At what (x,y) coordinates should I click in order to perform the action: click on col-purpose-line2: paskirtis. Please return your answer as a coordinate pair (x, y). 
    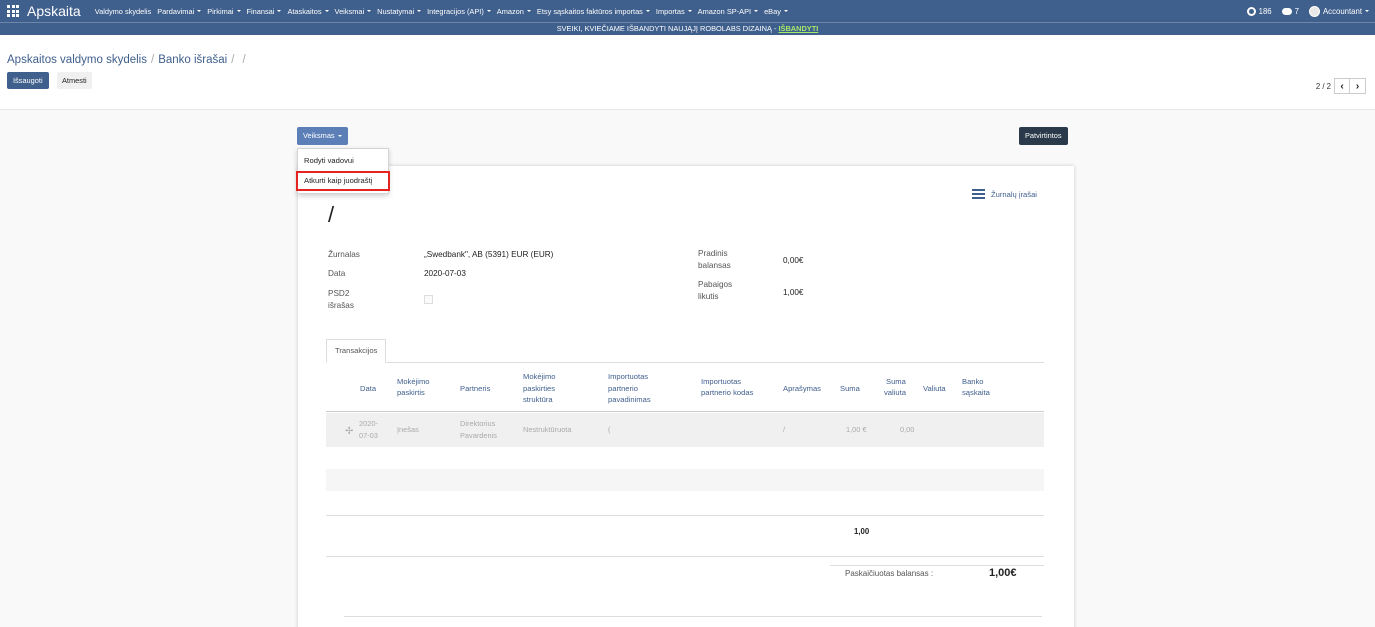
    Looking at the image, I should click on (411, 392).